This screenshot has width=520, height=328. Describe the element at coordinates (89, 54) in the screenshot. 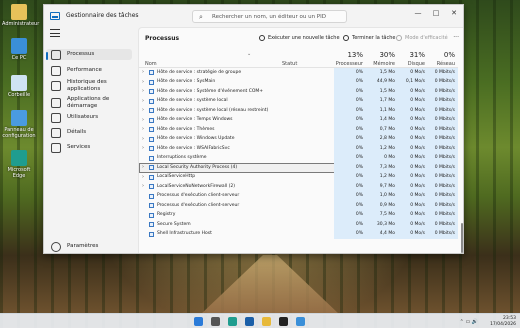

I see `sidebar-item-grid: Processus` at that location.